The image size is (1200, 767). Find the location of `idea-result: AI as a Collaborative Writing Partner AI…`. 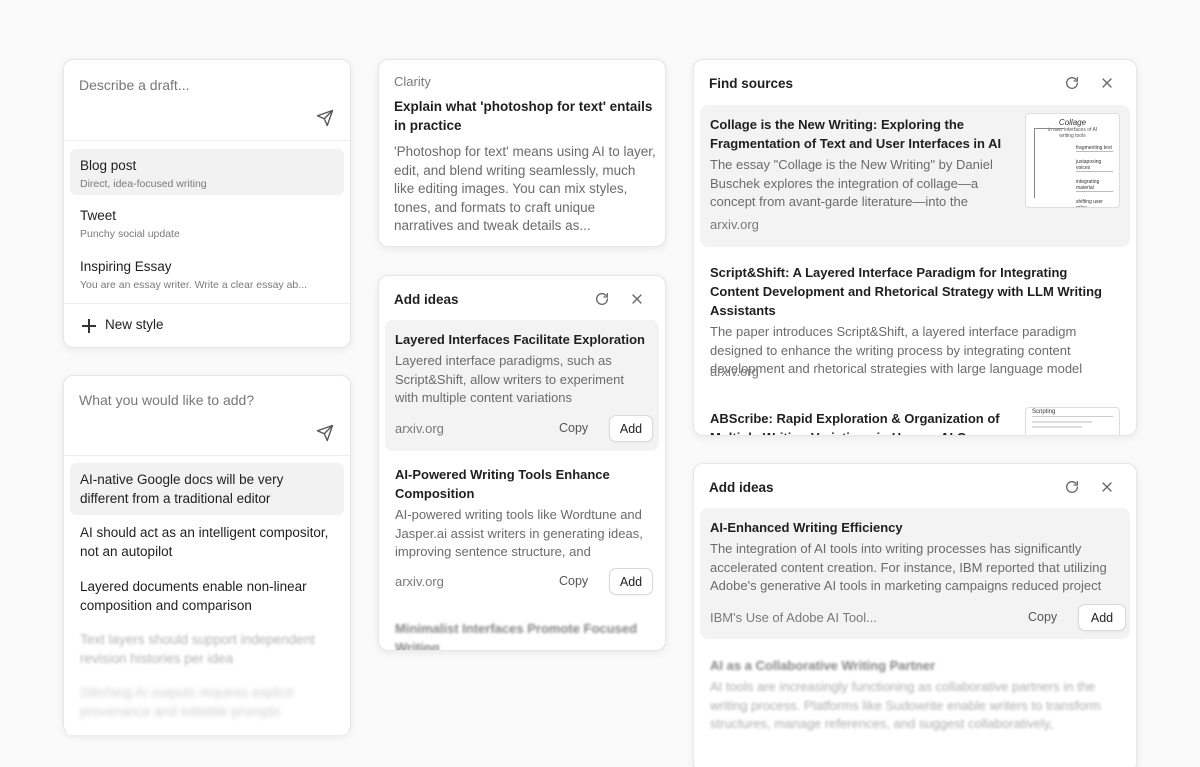

idea-result: AI as a Collaborative Writing Partner AI… is located at coordinates (915, 701).